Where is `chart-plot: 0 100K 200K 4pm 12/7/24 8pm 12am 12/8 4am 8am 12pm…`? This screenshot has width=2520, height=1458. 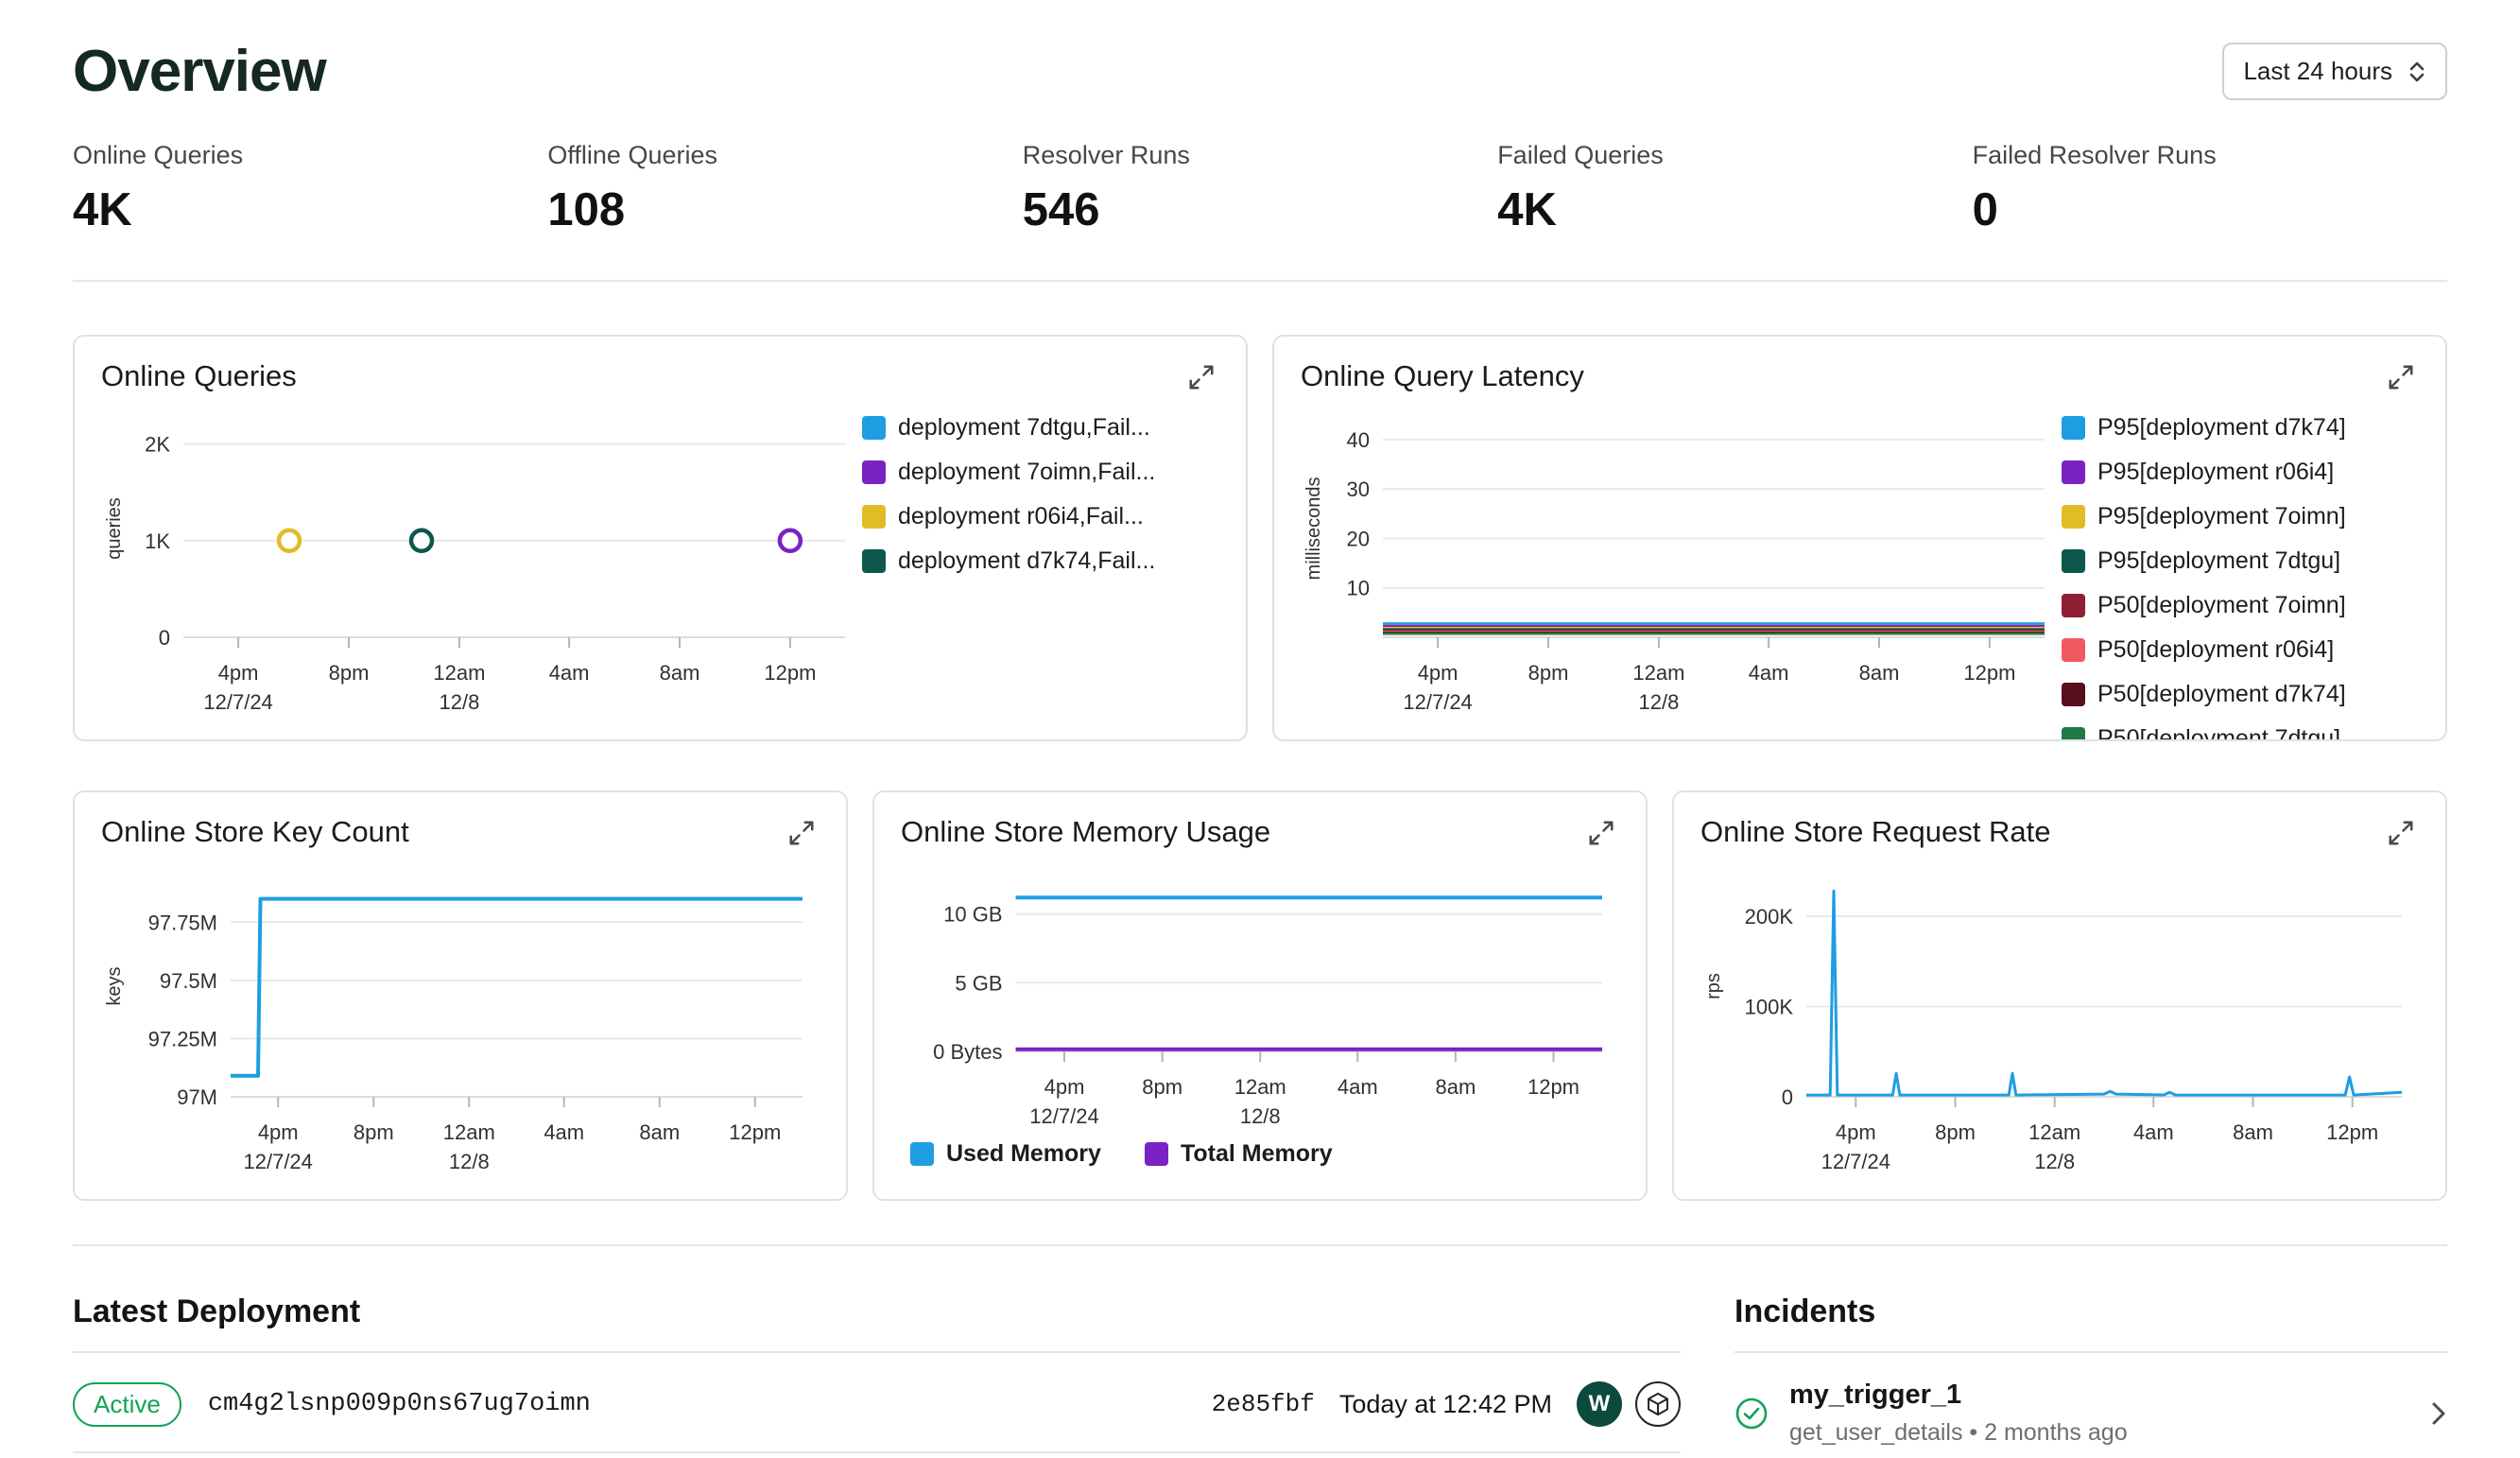
chart-plot: 0 100K 200K 4pm 12/7/24 8pm 12am 12/8 4am 8am 12pm… is located at coordinates (2059, 1020).